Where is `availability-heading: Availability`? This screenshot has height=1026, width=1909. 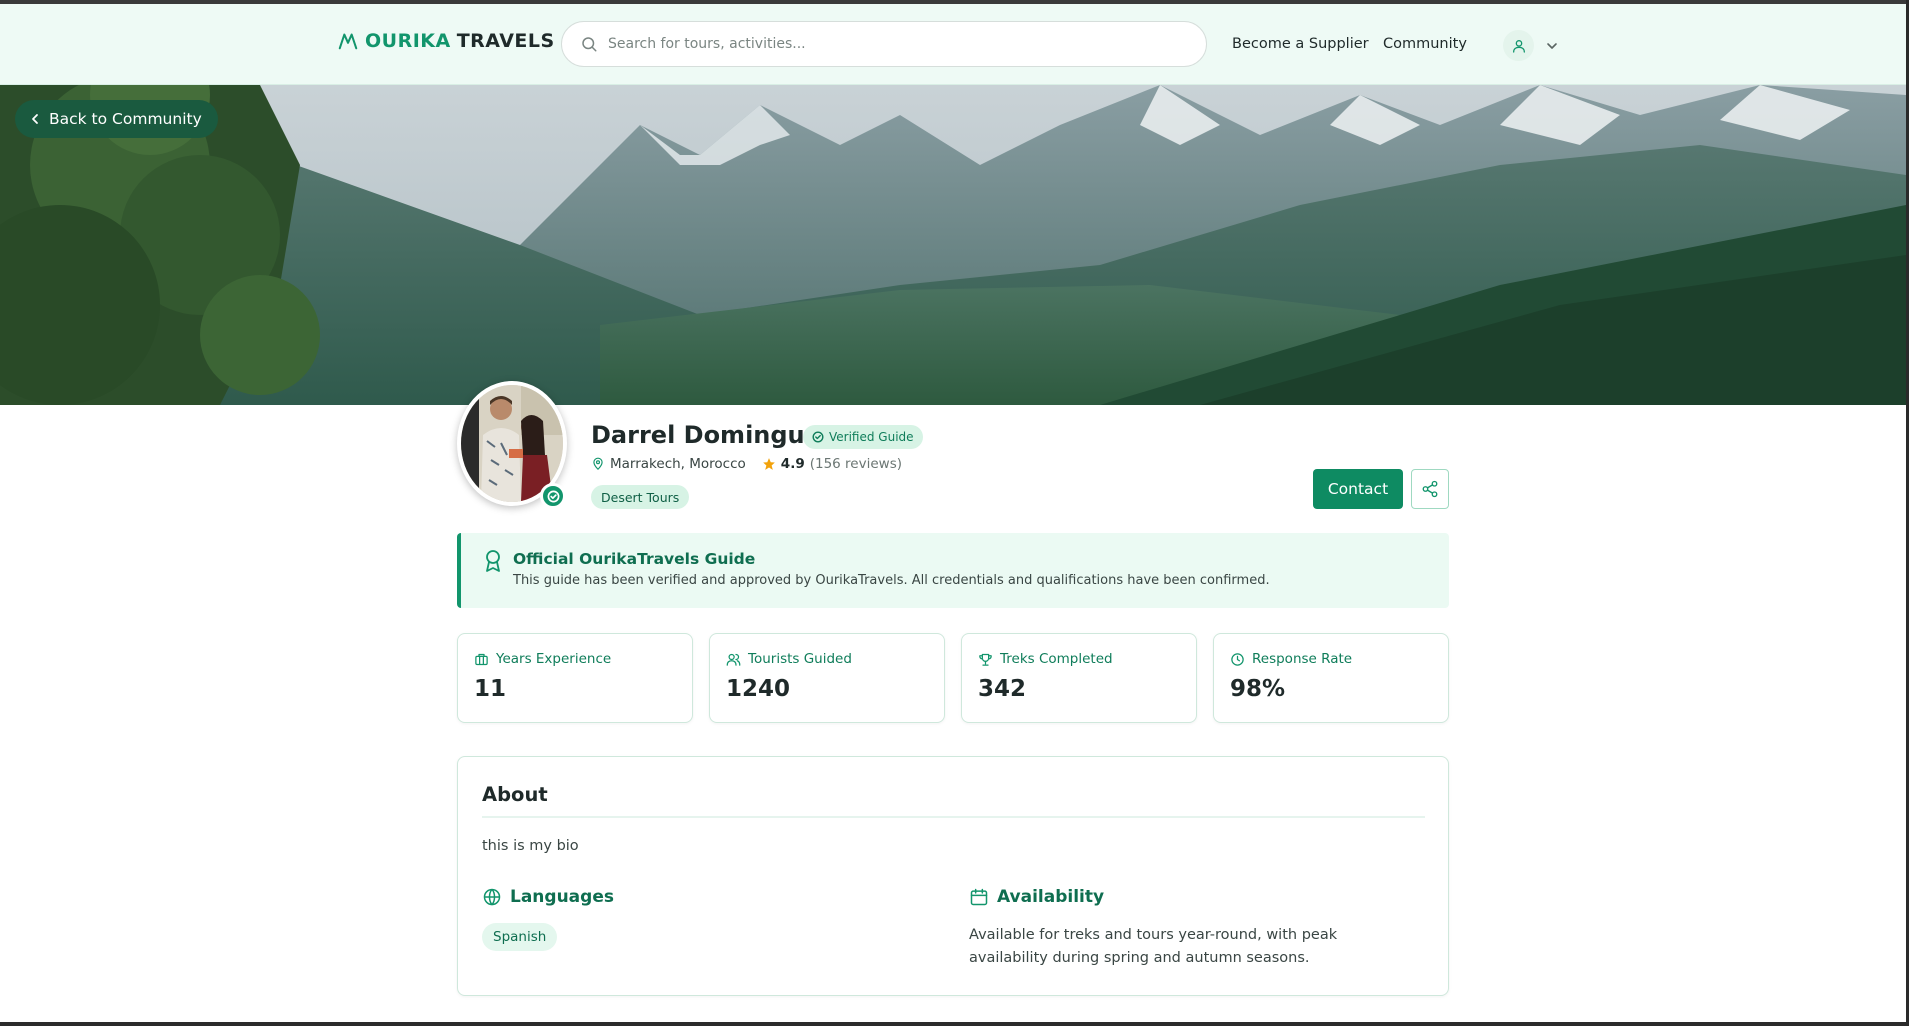
availability-heading: Availability is located at coordinates (1036, 897).